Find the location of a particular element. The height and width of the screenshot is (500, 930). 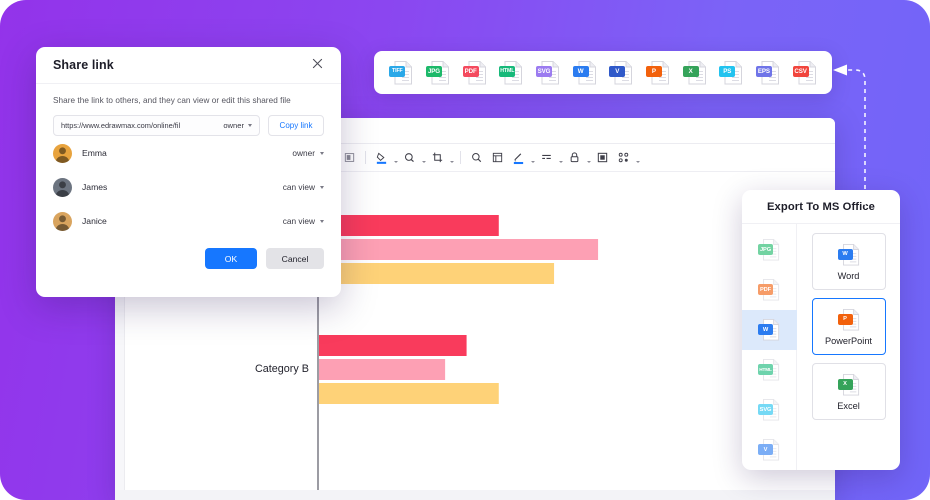

export-rail-item-pdf: PDF is located at coordinates (769, 290).